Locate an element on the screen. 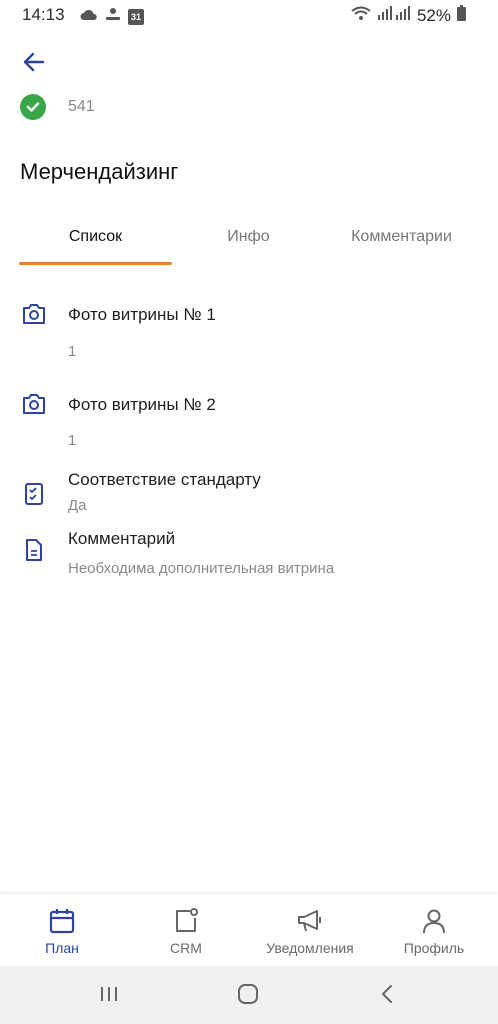  nav-notifications: Уведомления is located at coordinates (310, 930).